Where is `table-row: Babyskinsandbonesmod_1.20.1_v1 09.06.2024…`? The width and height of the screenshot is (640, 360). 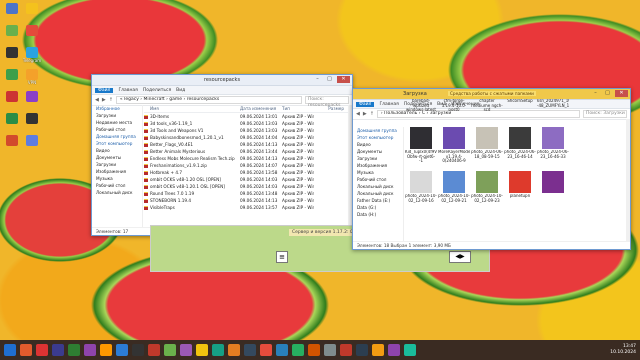 table-row: Babyskinsandbonesmod_1.20.1_v1 09.06.2024… is located at coordinates (246, 137).